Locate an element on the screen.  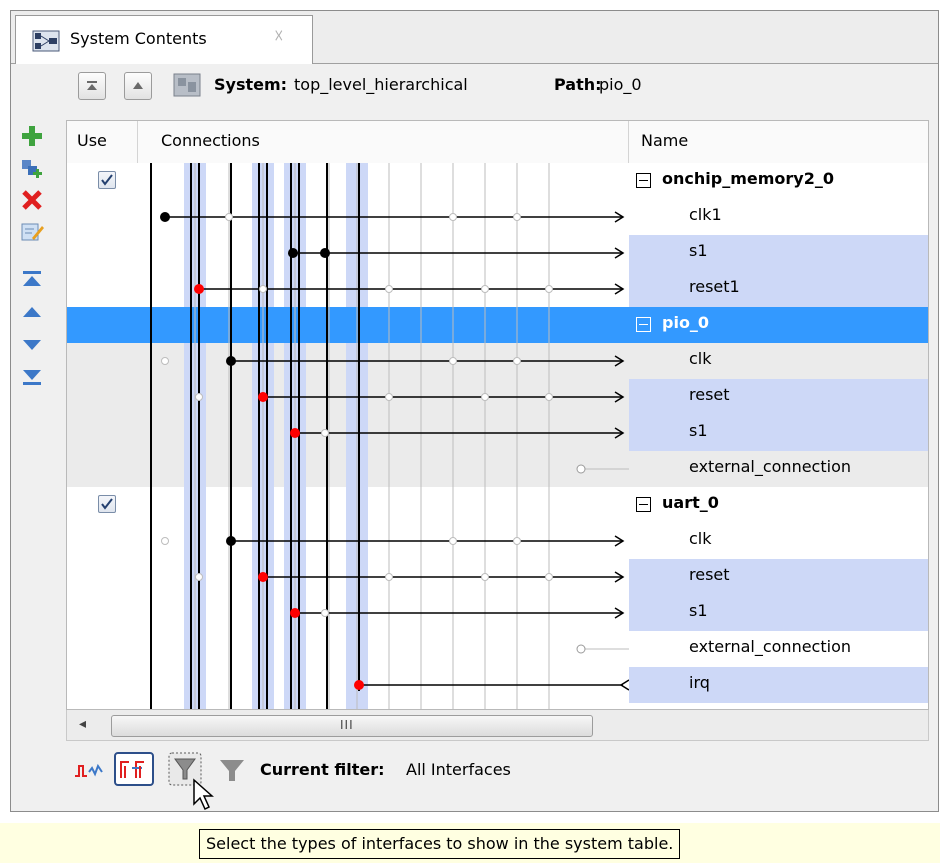
scroll-left-icon: ◂ is located at coordinates (82, 724).